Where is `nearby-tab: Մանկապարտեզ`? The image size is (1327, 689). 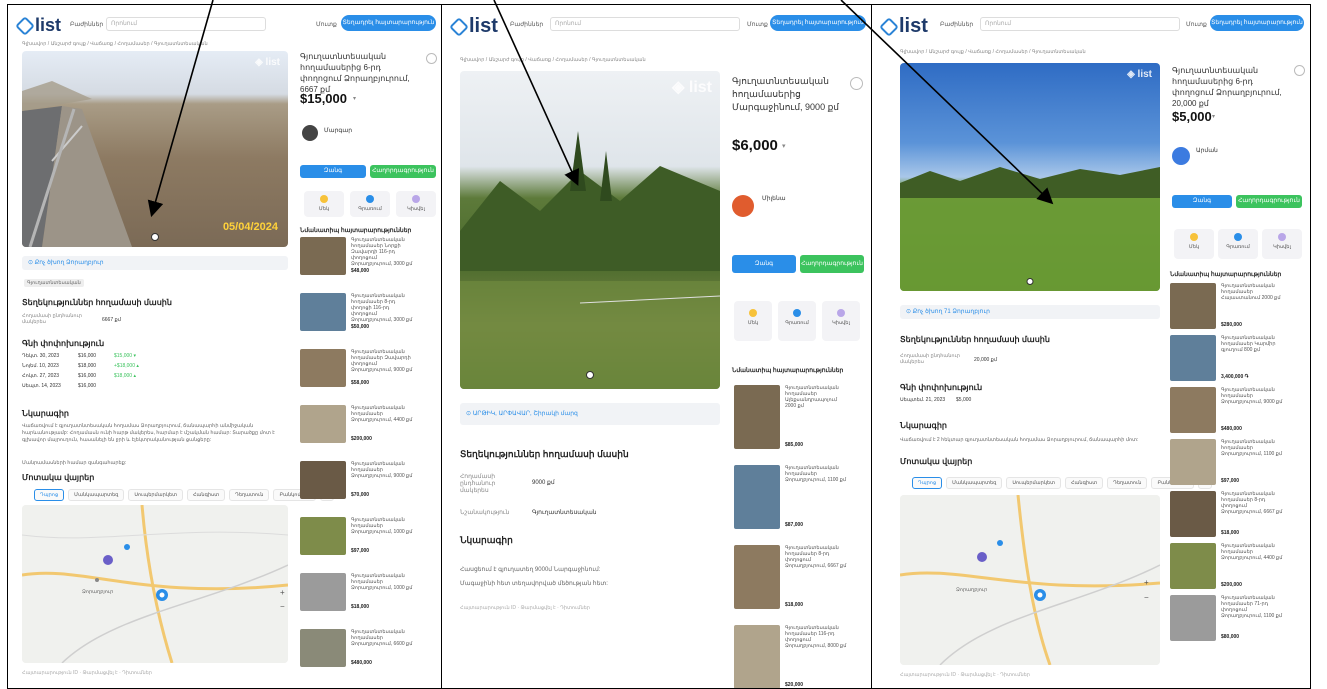 nearby-tab: Մանկապարտեզ is located at coordinates (96, 495).